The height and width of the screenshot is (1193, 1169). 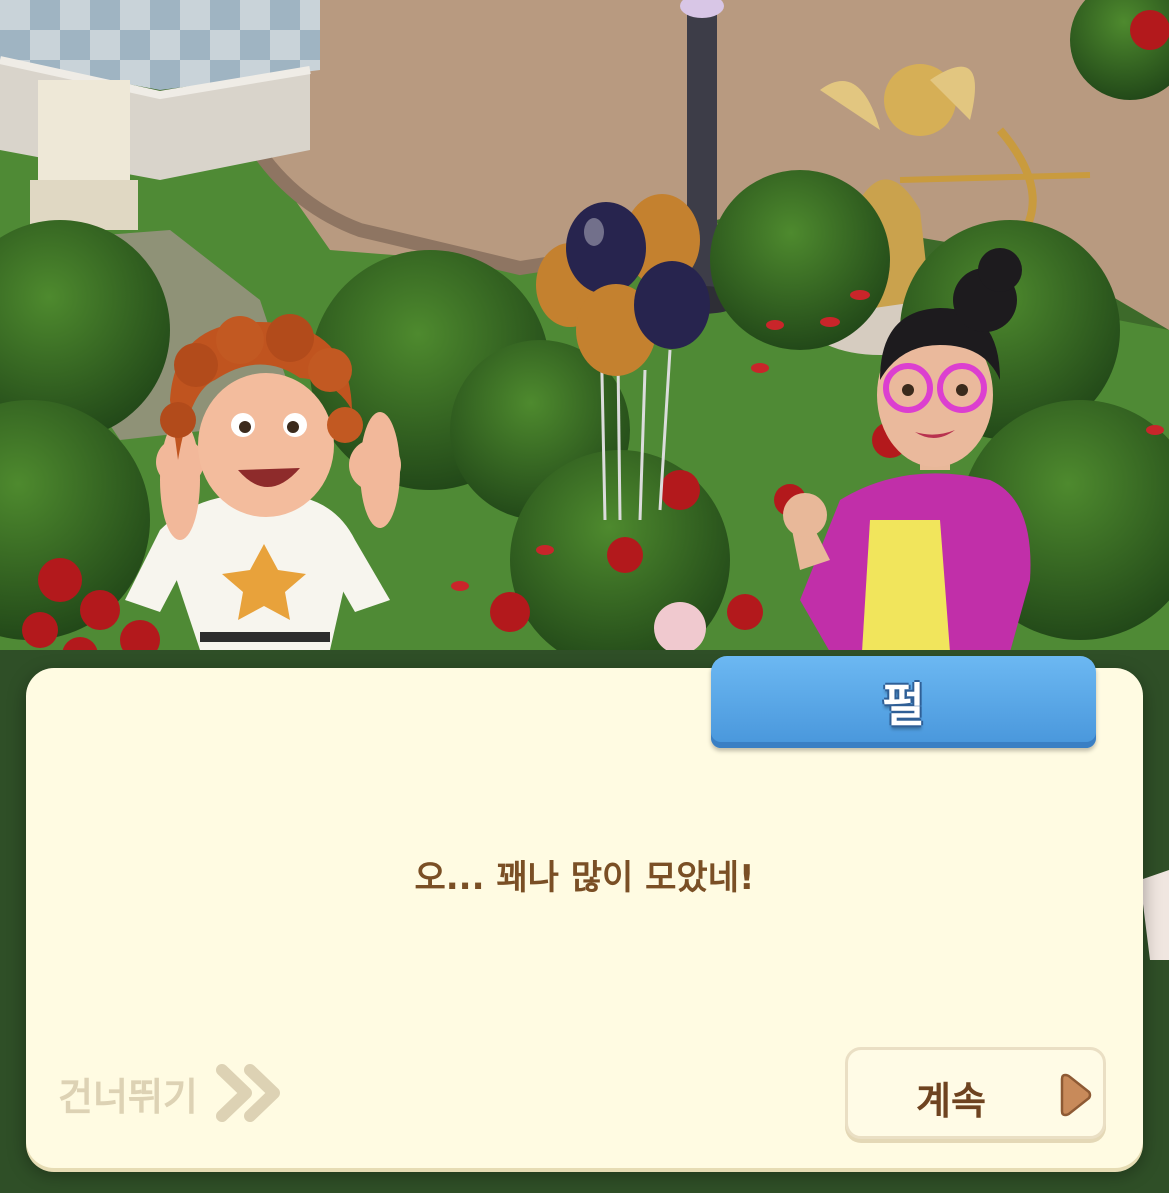 I want to click on skip-button: 건너뛰기, so click(x=170, y=1093).